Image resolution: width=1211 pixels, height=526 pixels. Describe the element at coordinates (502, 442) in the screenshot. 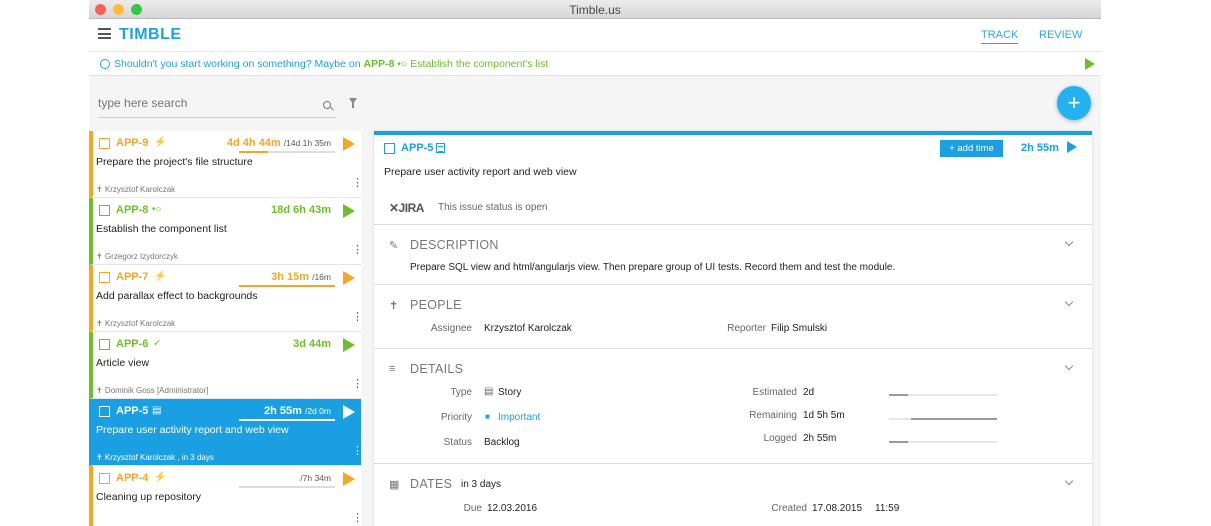

I see `status-value: Backlog` at that location.